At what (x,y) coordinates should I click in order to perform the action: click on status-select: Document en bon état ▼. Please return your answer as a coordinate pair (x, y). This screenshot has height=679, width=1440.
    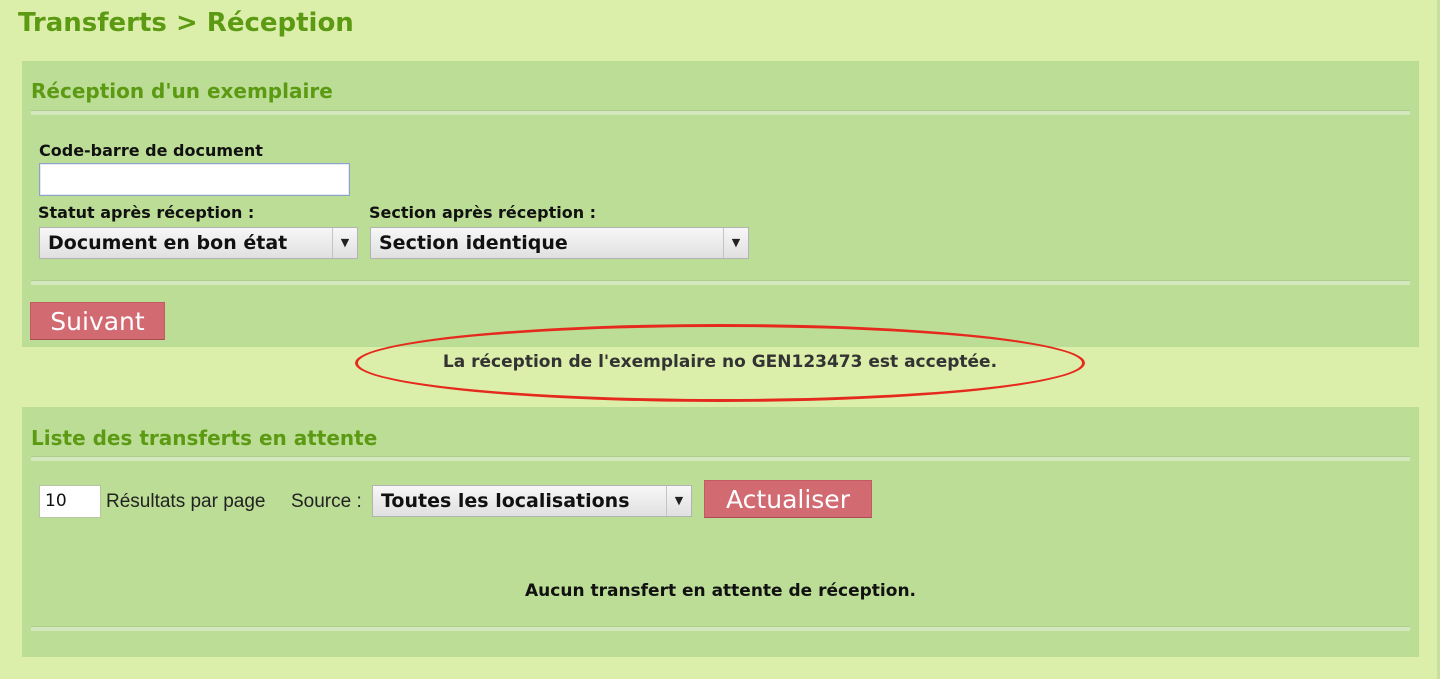
    Looking at the image, I should click on (198, 243).